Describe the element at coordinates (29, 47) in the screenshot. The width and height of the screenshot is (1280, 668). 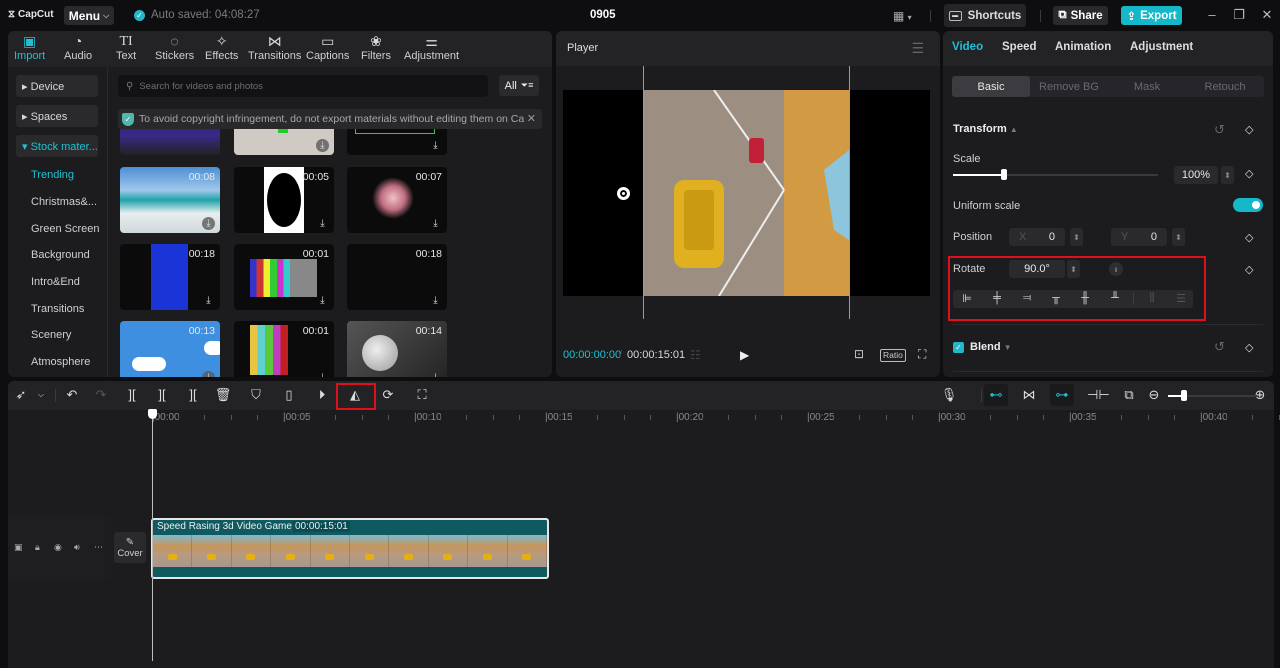
I see `tab-import: ▣ Import` at that location.